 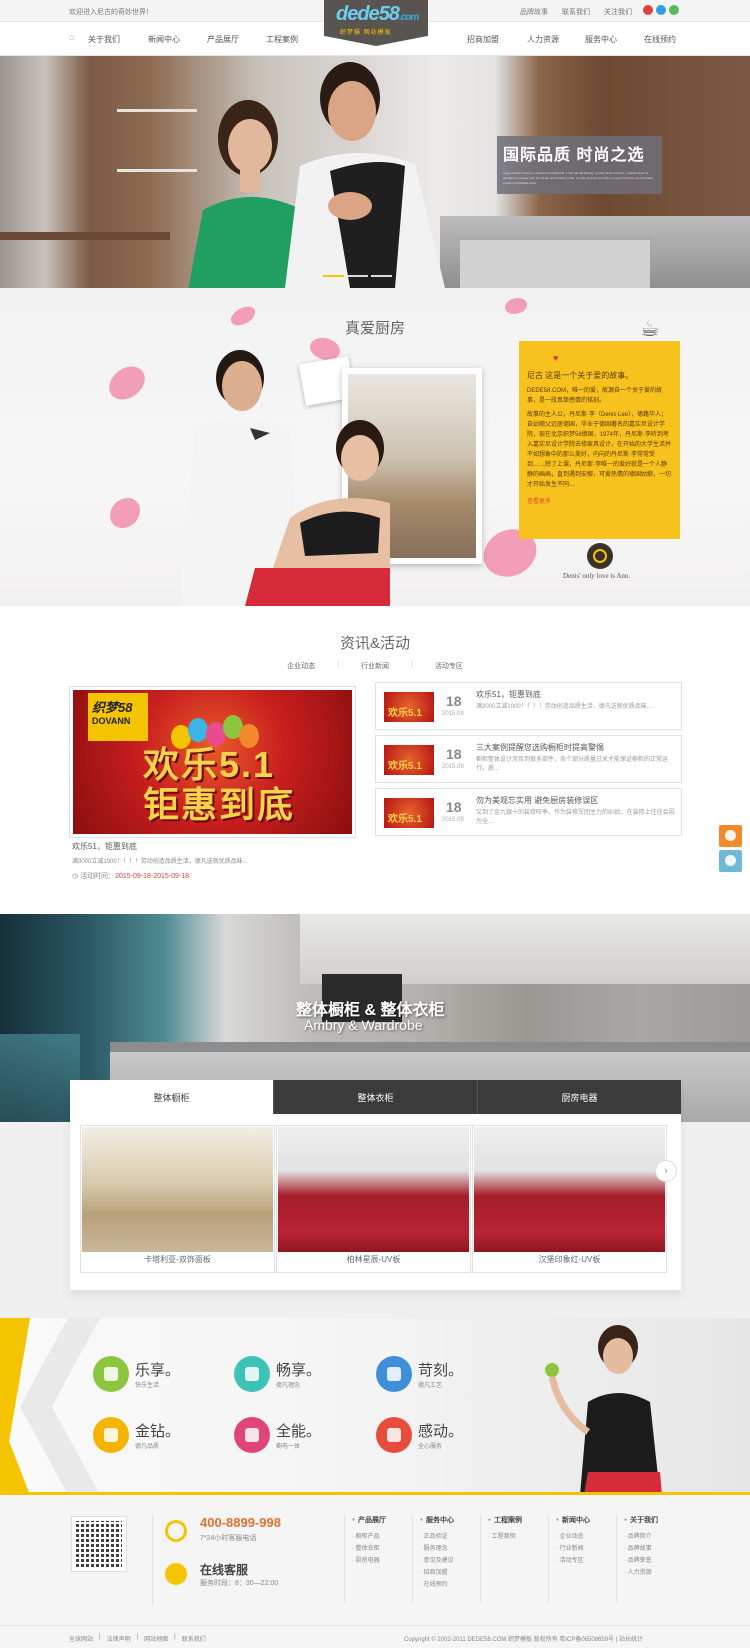 What do you see at coordinates (382, 1537) in the screenshot?
I see `footer-link: 橱柜产品` at bounding box center [382, 1537].